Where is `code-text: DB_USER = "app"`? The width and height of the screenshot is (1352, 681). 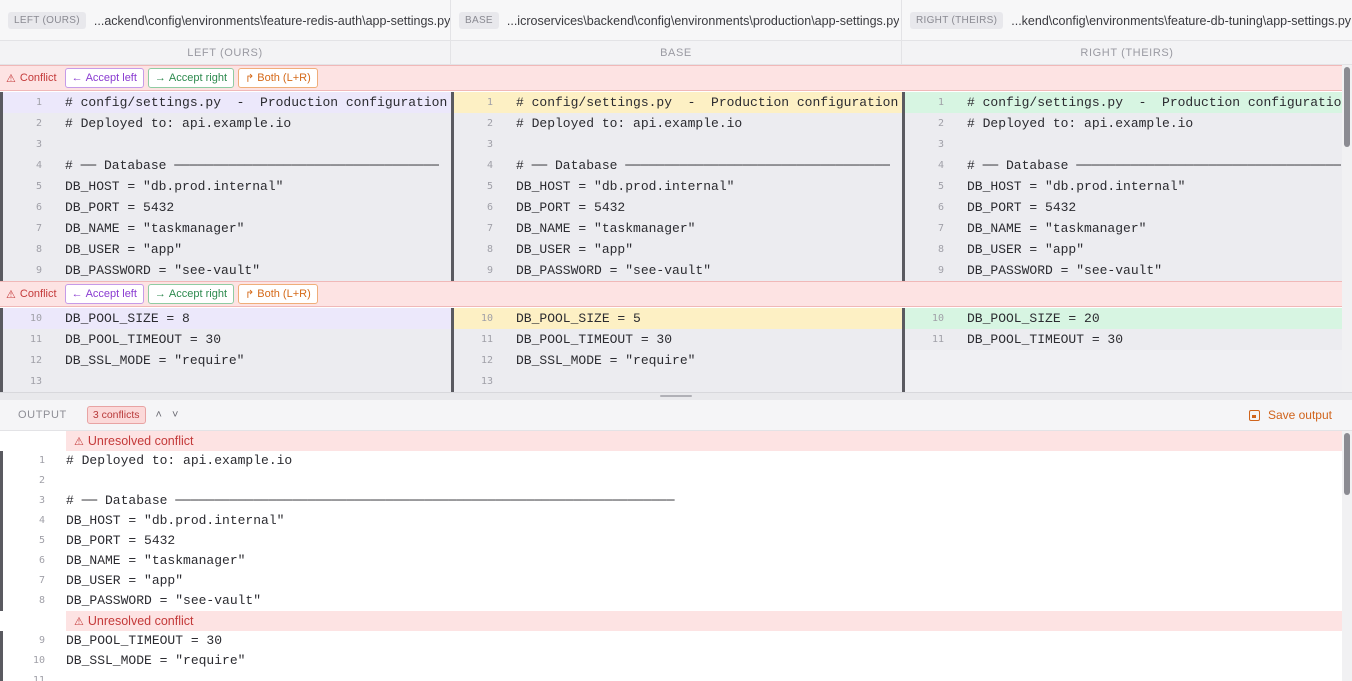 code-text: DB_USER = "app" is located at coordinates (1026, 249).